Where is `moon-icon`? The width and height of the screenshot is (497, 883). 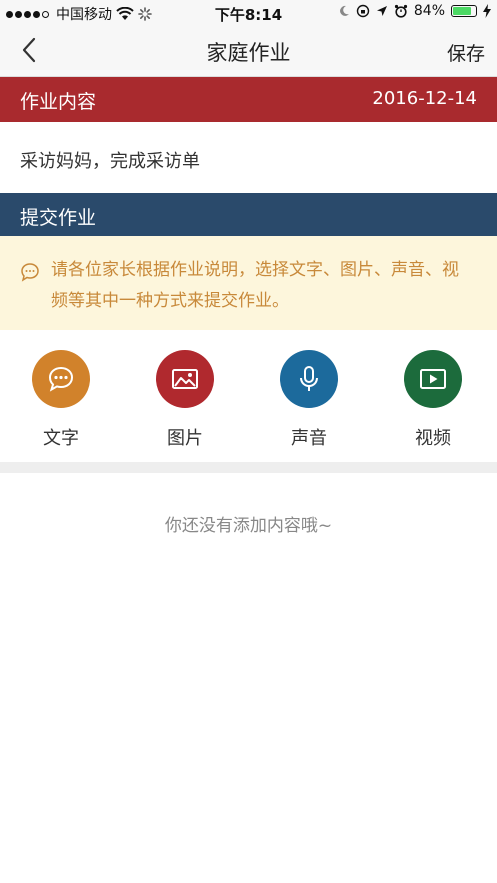
moon-icon is located at coordinates (344, 10).